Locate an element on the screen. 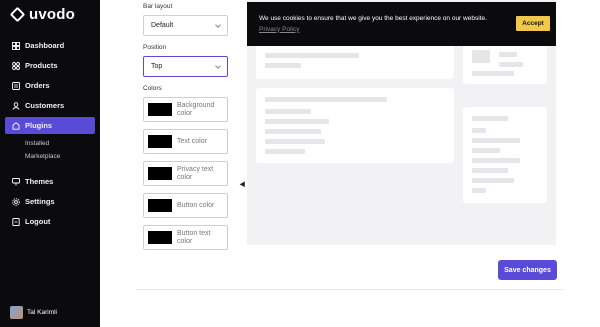  sidebar-item-customers: Customers is located at coordinates (50, 105).